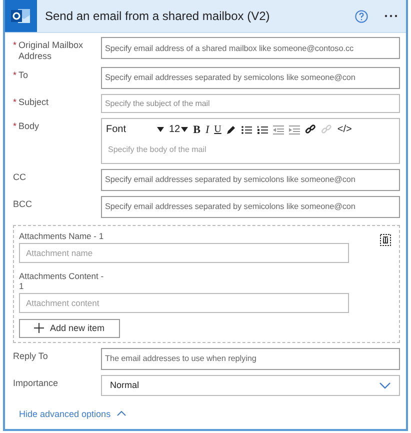 Image resolution: width=411 pixels, height=433 pixels. Describe the element at coordinates (19, 177) in the screenshot. I see `field-label: CC` at that location.